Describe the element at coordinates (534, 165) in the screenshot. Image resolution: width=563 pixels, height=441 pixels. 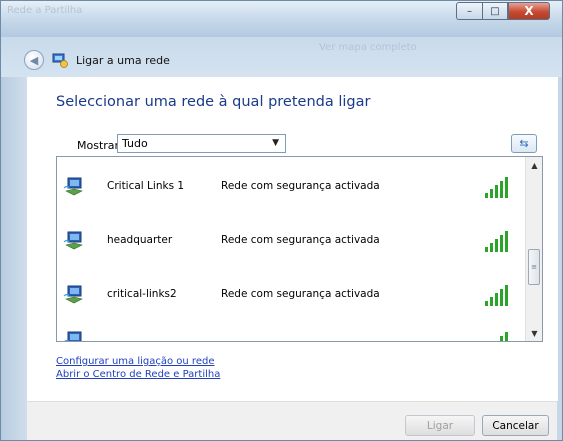
I see `scroll-up-button: ▲` at that location.